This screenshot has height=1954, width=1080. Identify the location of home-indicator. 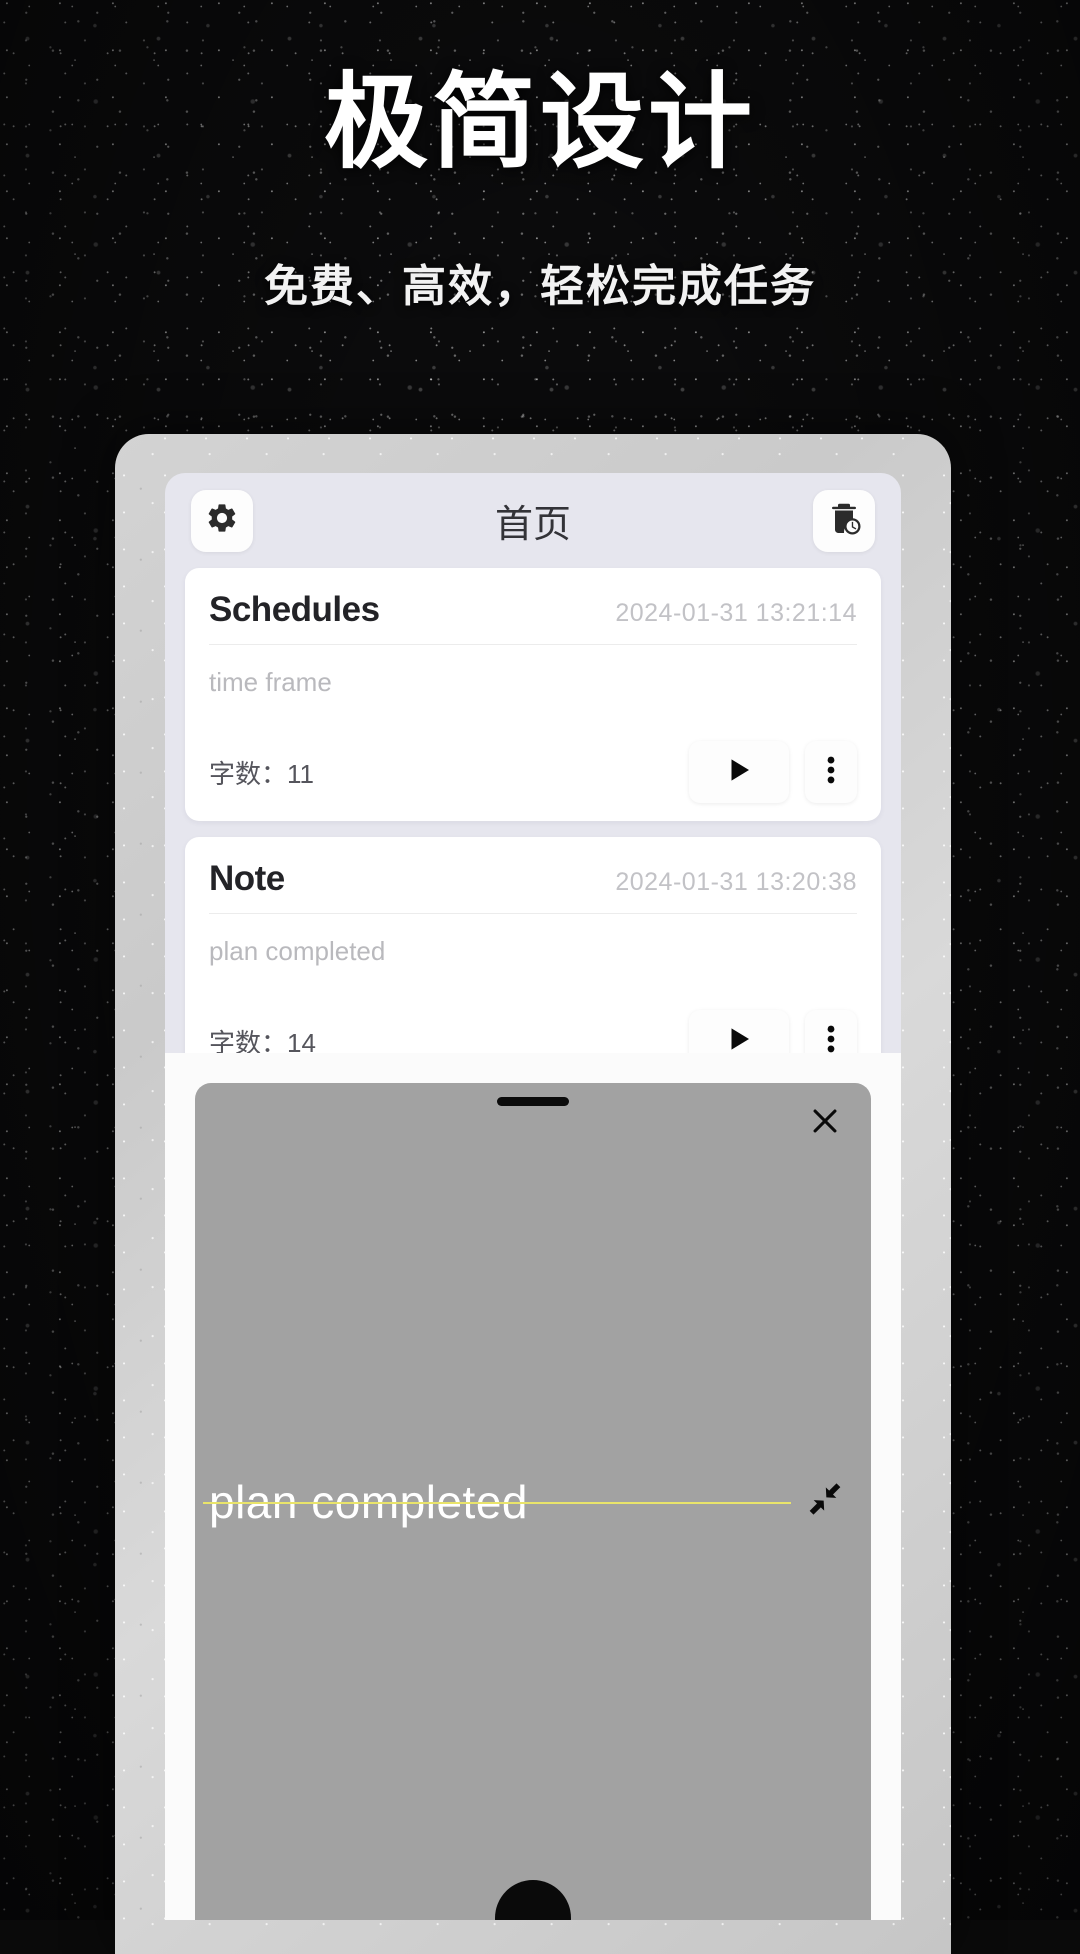
(533, 1900).